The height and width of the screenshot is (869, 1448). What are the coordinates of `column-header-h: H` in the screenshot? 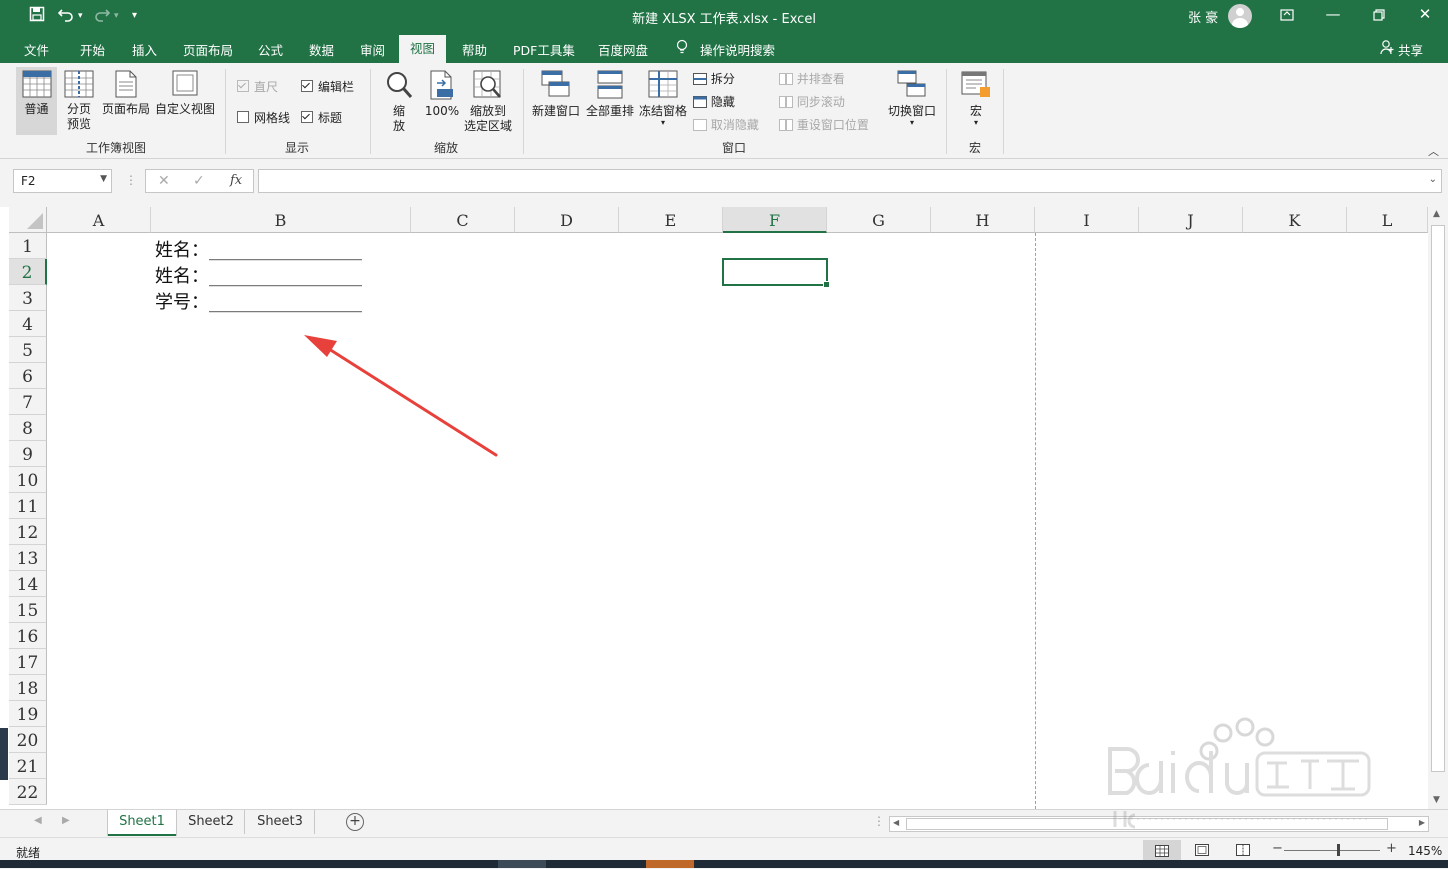 It's located at (983, 220).